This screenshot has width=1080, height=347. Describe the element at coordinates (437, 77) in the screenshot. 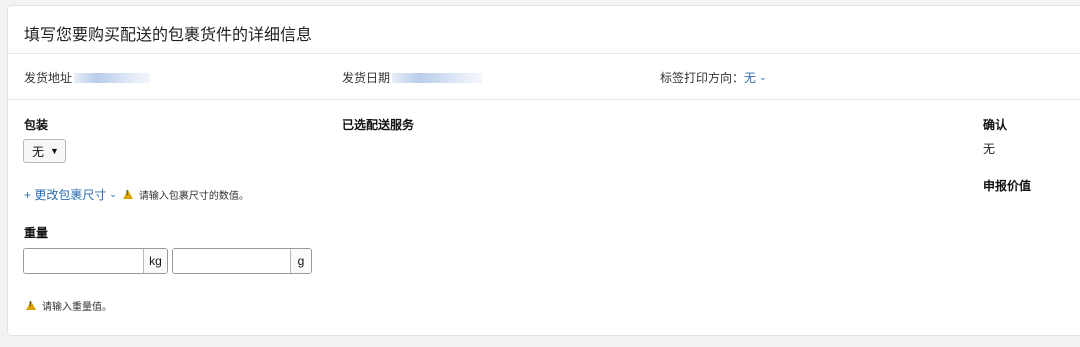

I see `ship-date-redacted` at that location.